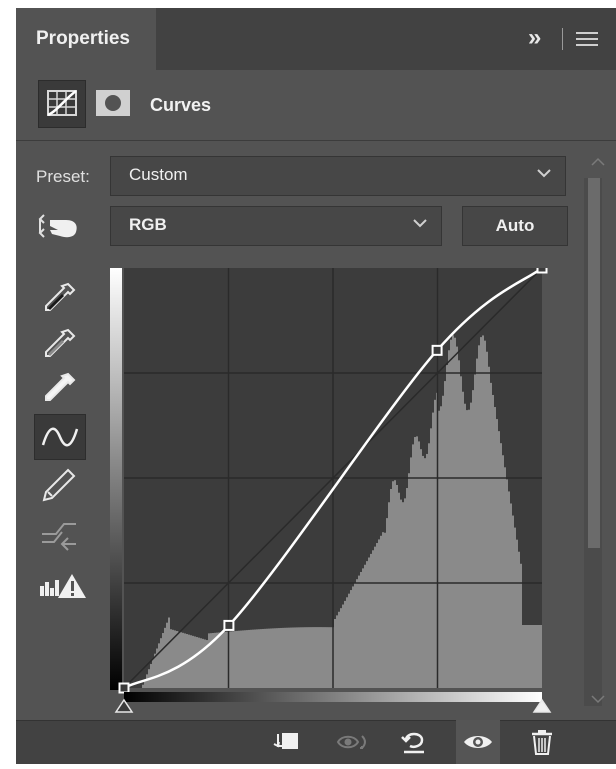  Describe the element at coordinates (414, 742) in the screenshot. I see `reset-adjustment-icon` at that location.